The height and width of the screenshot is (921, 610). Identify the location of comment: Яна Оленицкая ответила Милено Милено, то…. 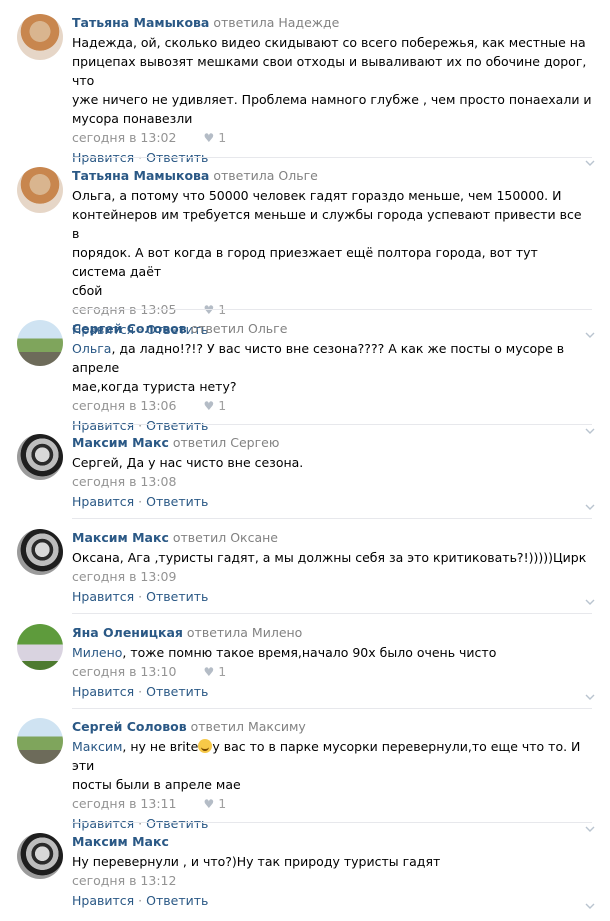
(305, 664).